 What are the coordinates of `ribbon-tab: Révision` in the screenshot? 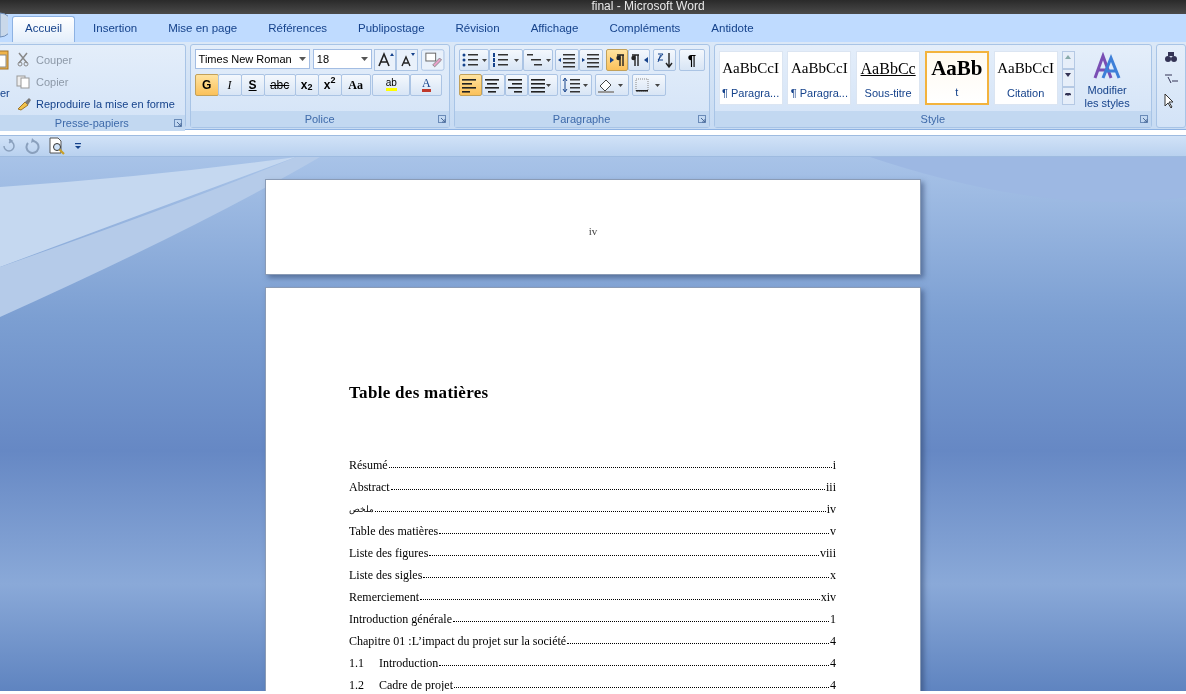 It's located at (477, 28).